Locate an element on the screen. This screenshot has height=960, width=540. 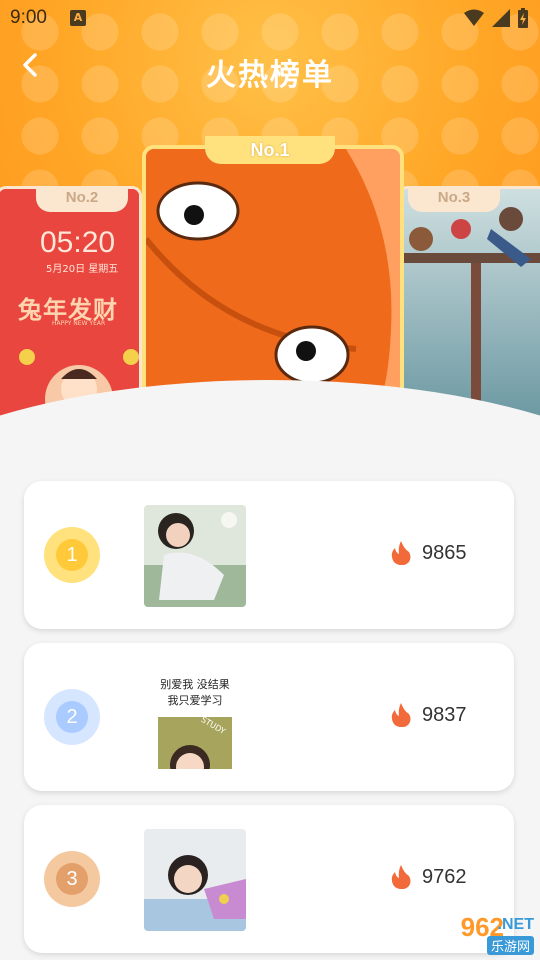
ranking-row-2: 2 别爱我 没结果 我只爱学习 STUDY 9837 is located at coordinates (269, 717).